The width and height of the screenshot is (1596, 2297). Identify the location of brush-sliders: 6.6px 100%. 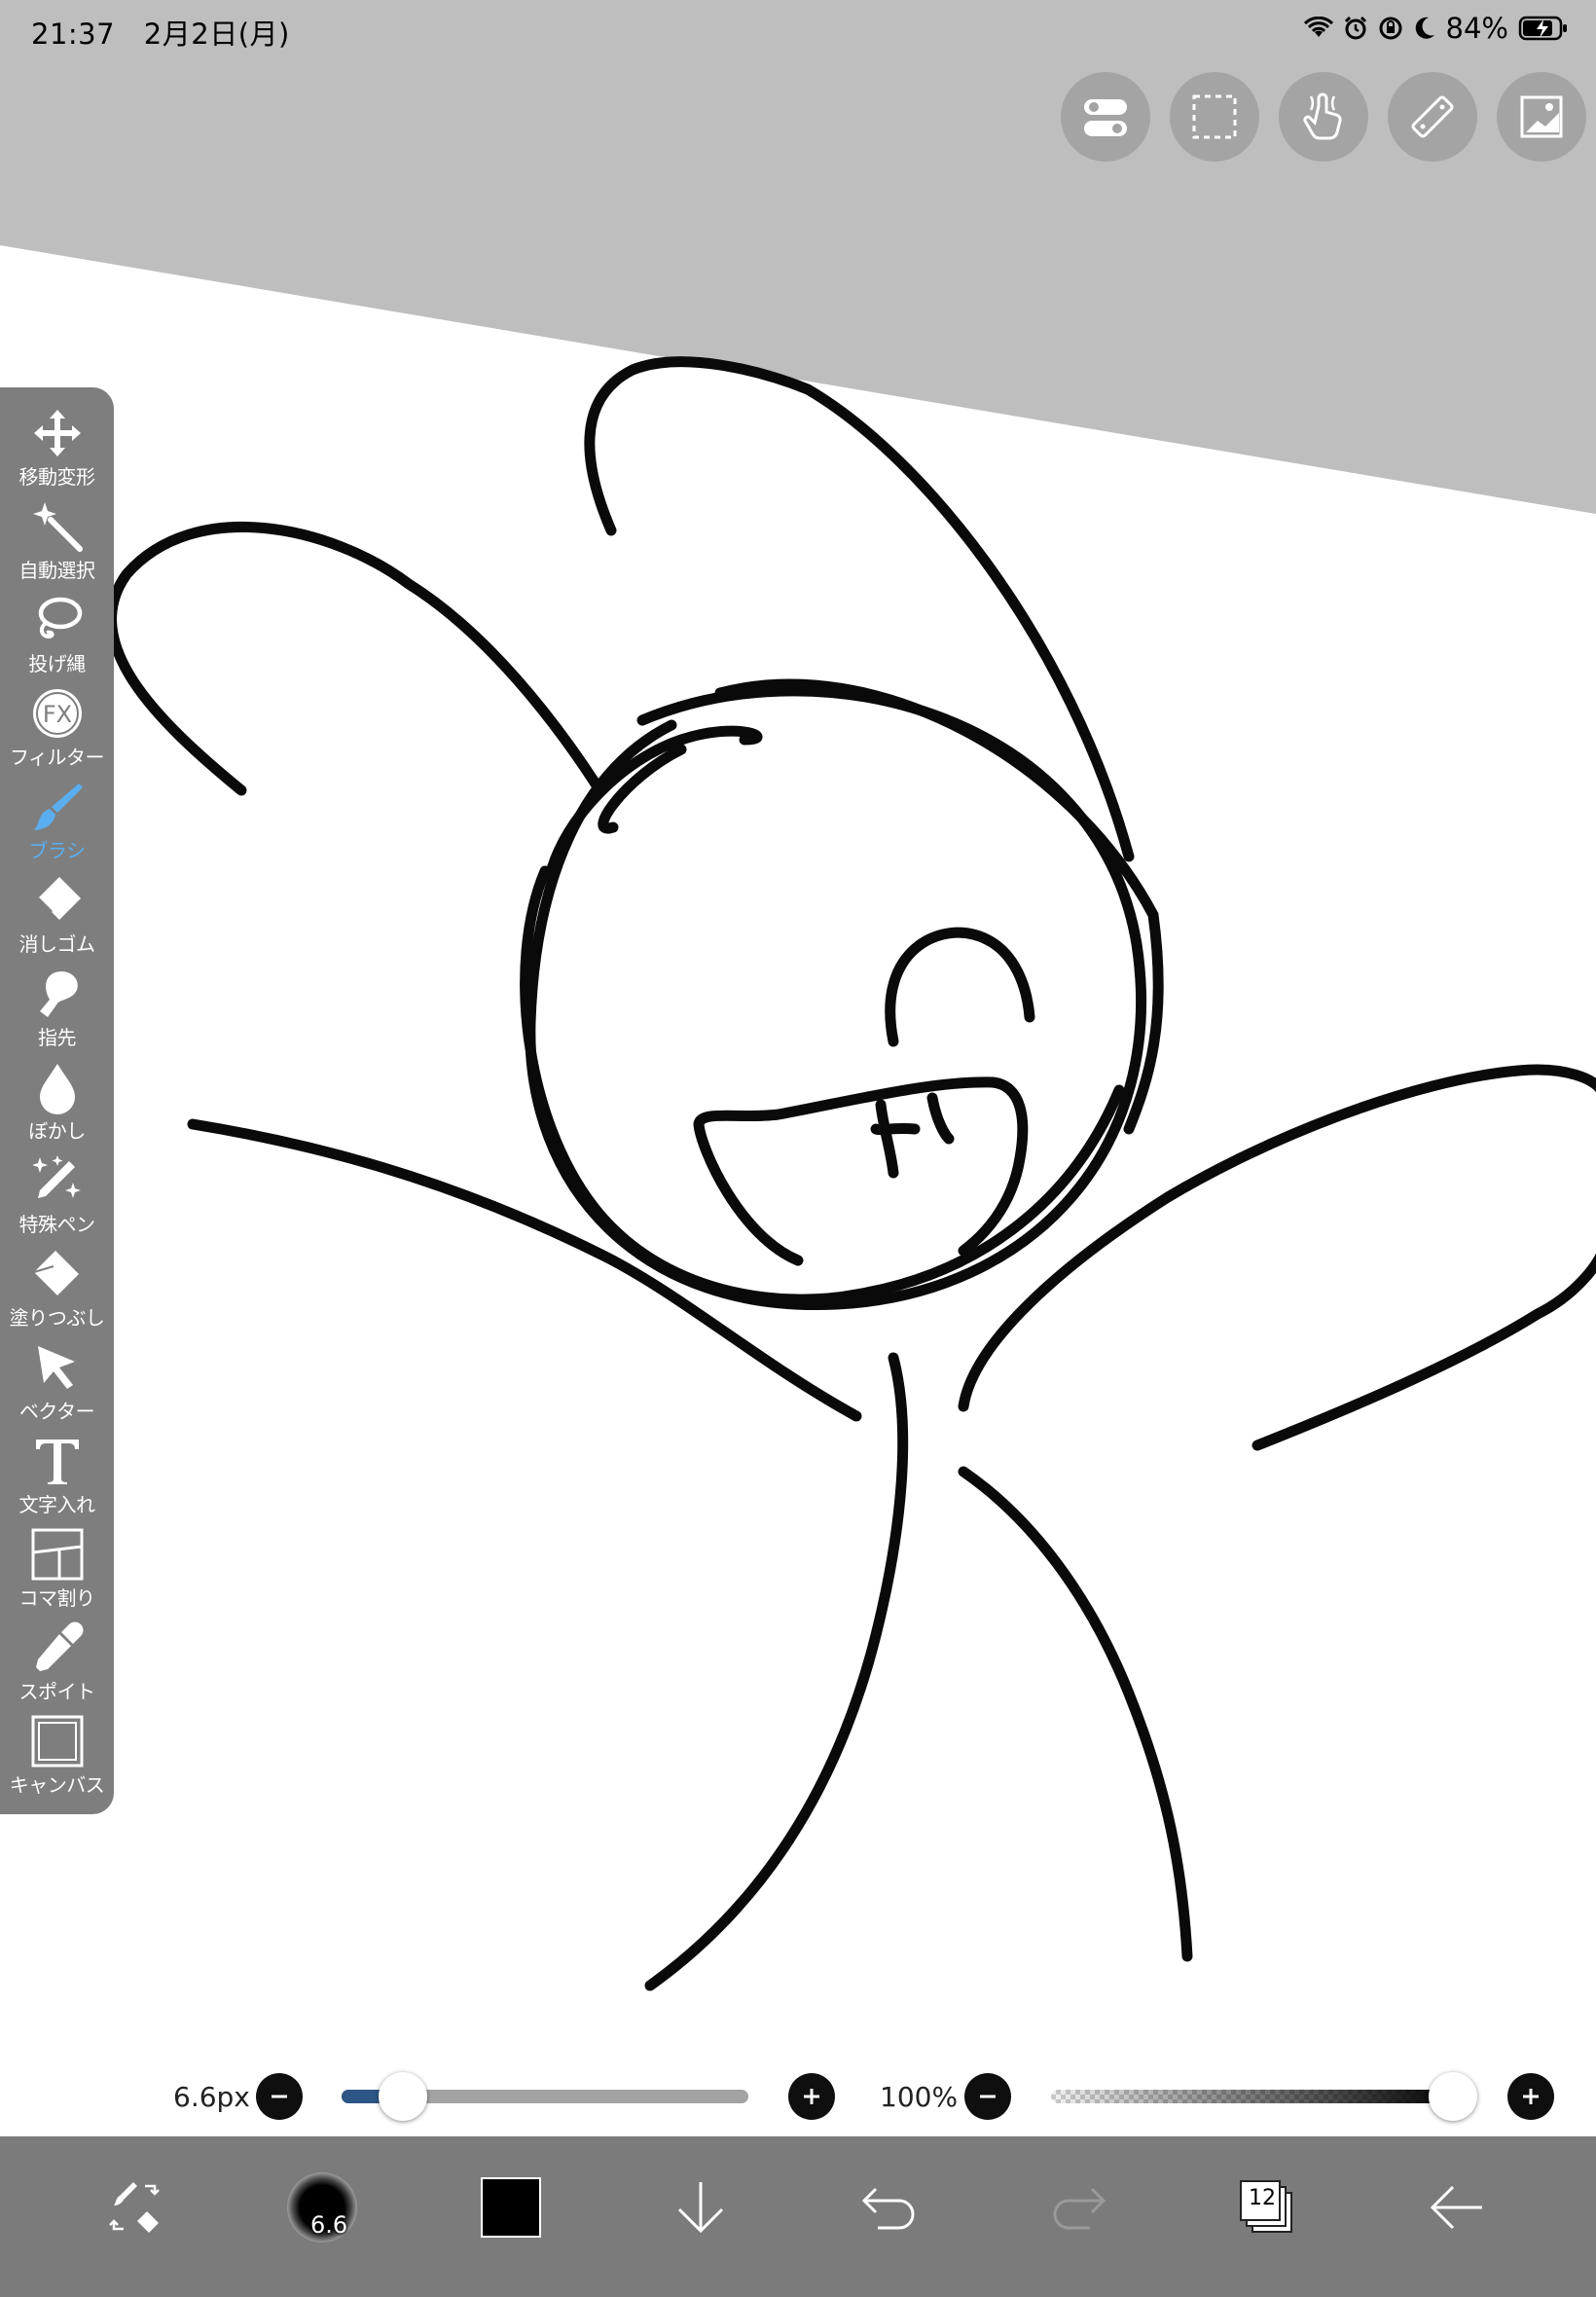
(798, 2097).